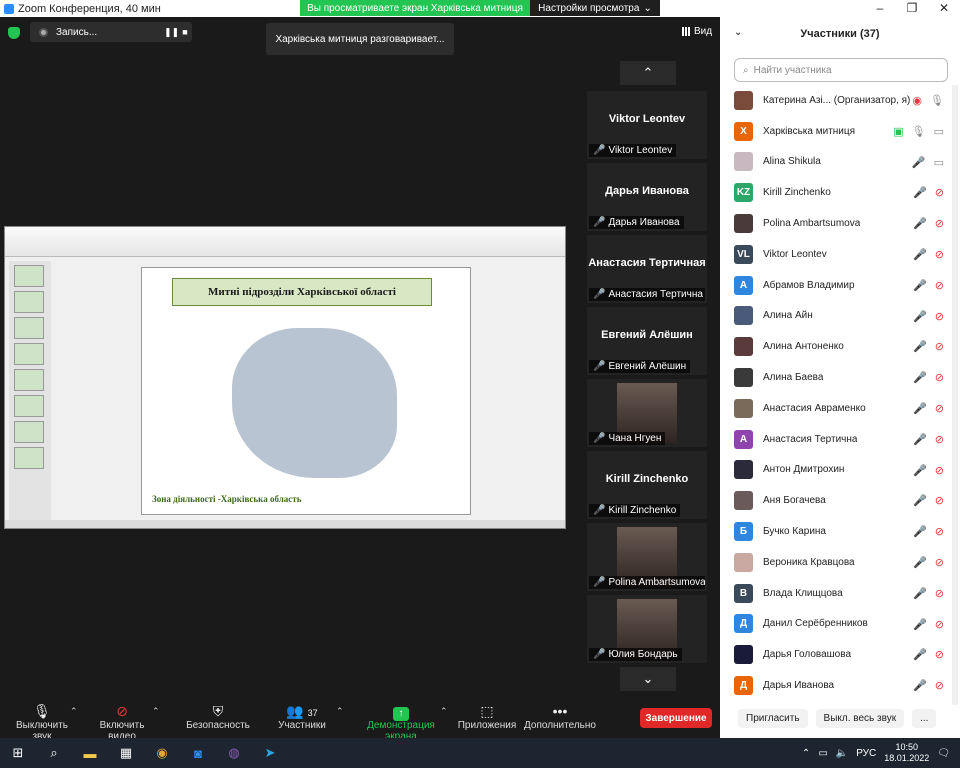  What do you see at coordinates (797, 193) in the screenshot?
I see `participant-name: Kirill Zinchenko` at bounding box center [797, 193].